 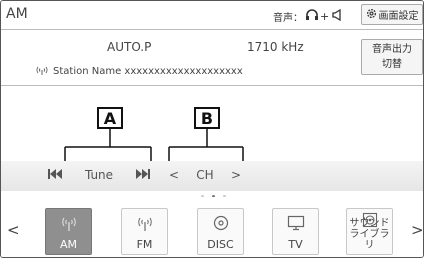 I want to click on callout-a: A, so click(x=110, y=118).